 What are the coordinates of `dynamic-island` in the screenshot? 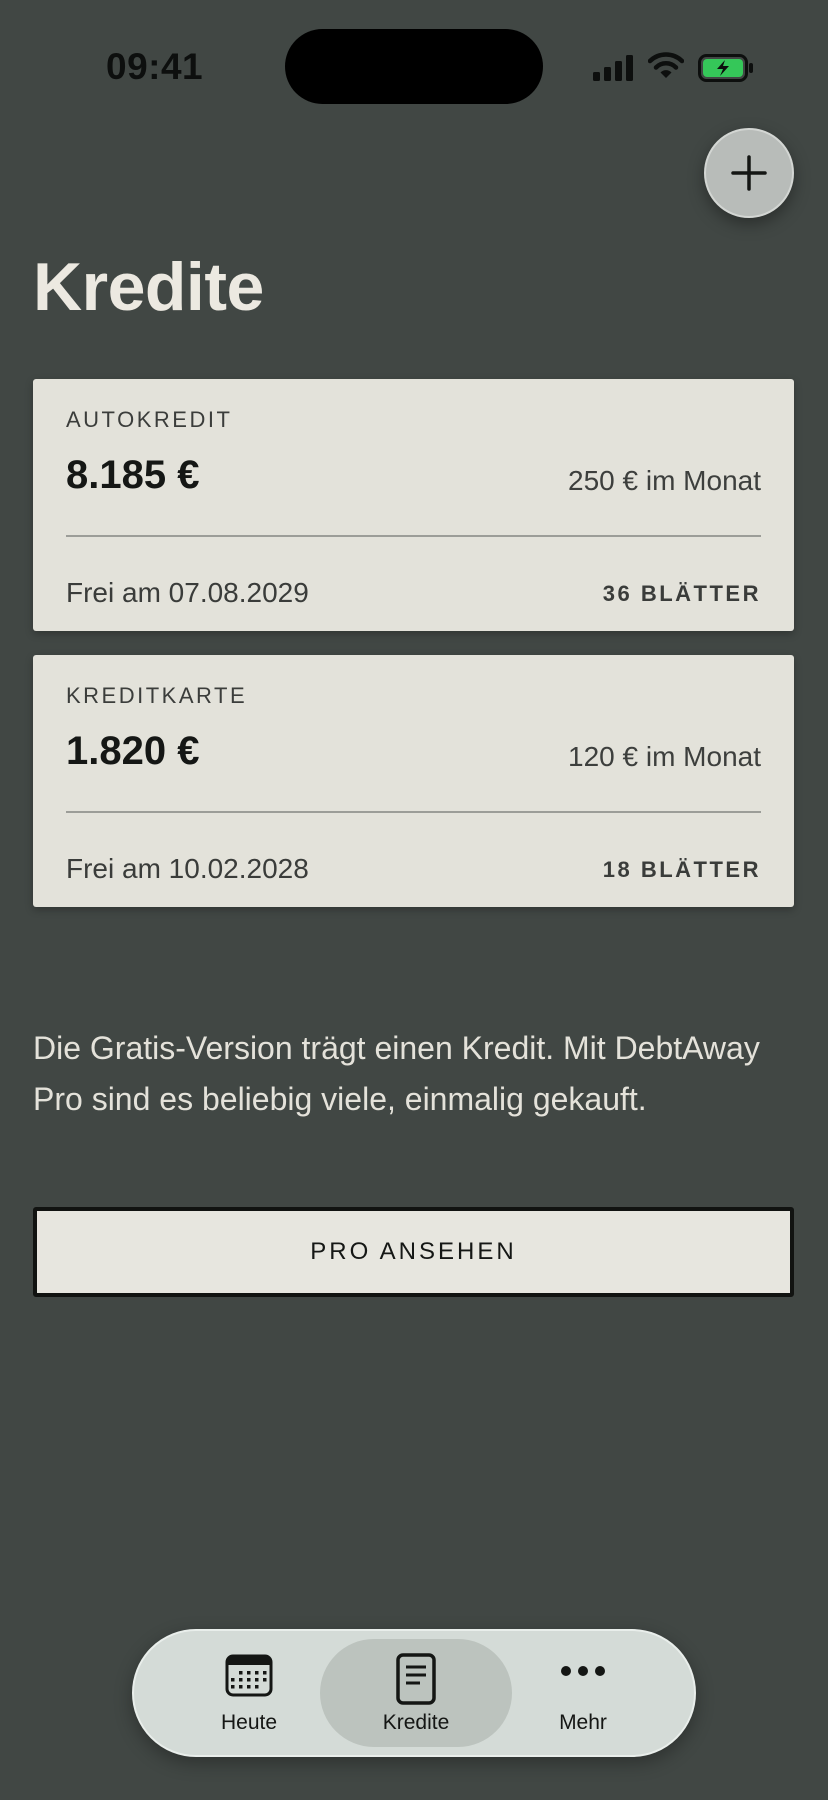 It's located at (414, 66).